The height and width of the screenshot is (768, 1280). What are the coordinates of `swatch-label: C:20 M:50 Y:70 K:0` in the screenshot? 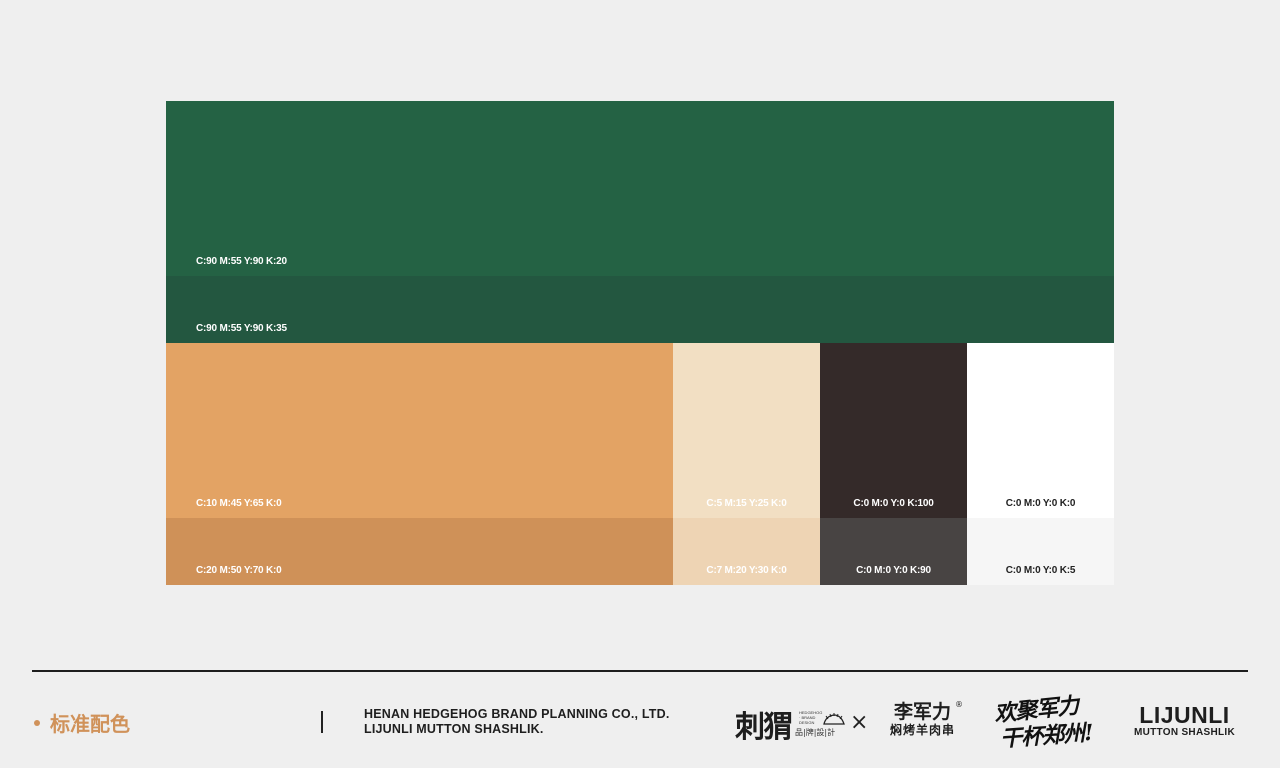 It's located at (239, 570).